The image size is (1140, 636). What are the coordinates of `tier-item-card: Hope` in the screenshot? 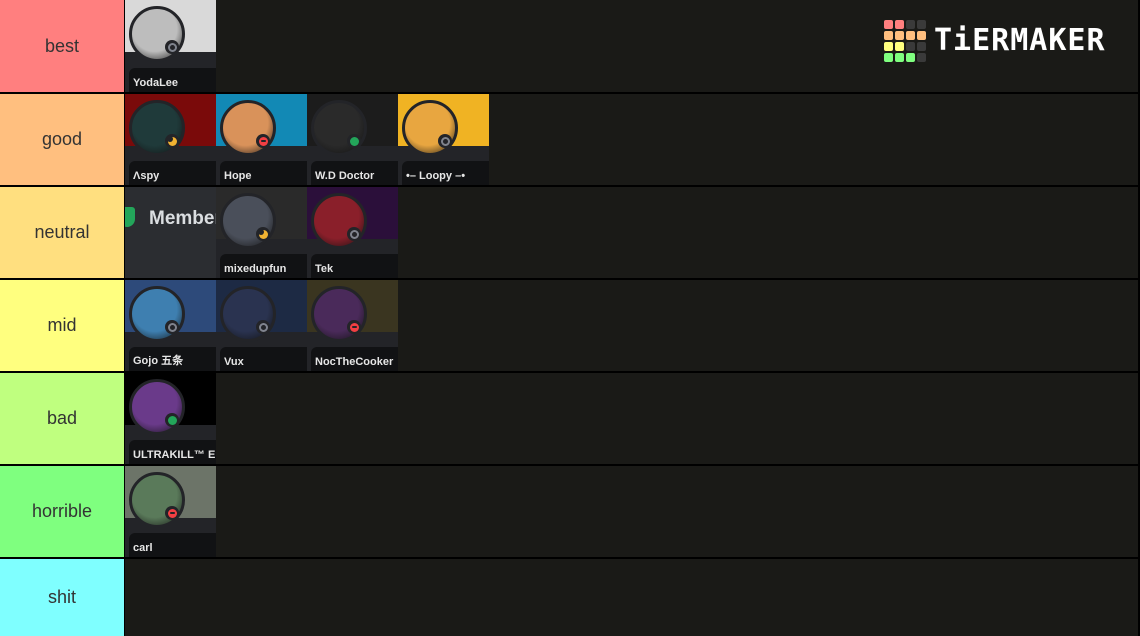 It's located at (261, 139).